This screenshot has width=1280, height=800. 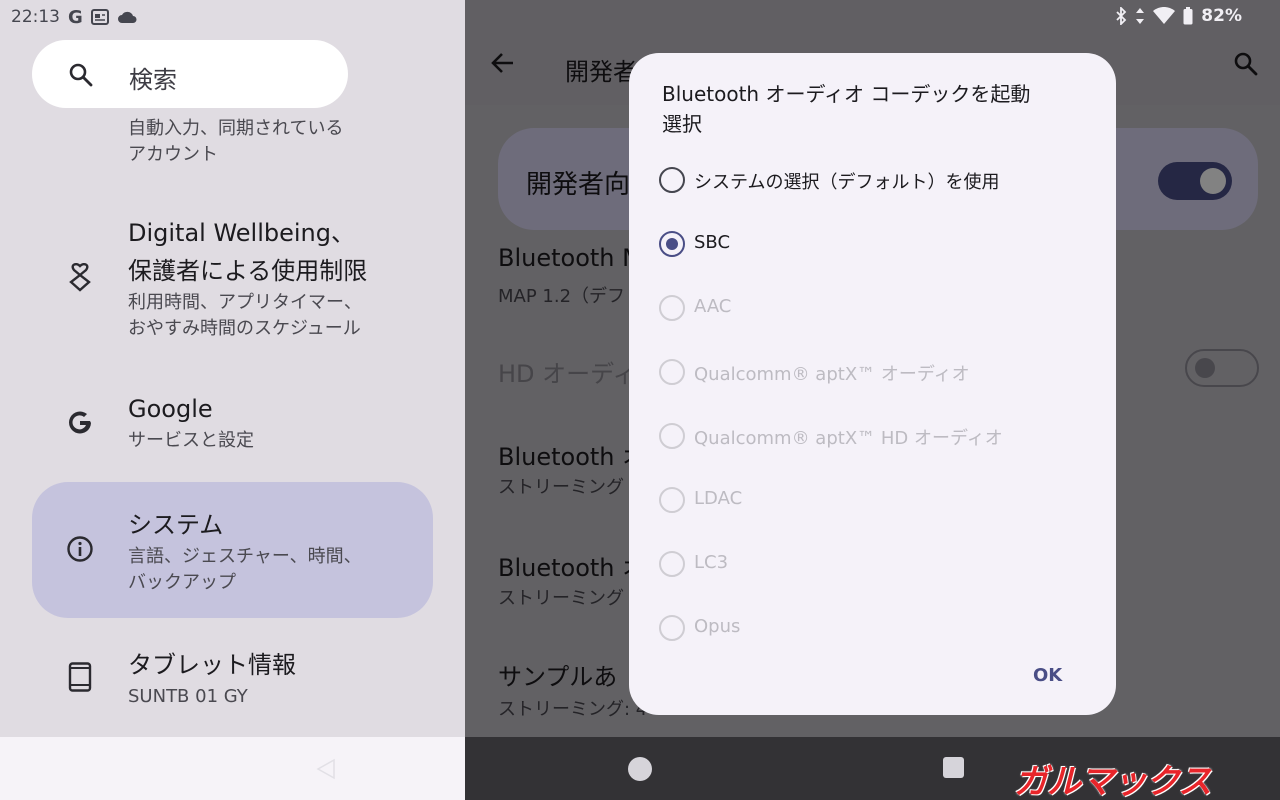 What do you see at coordinates (1140, 16) in the screenshot?
I see `data-transfer-icon` at bounding box center [1140, 16].